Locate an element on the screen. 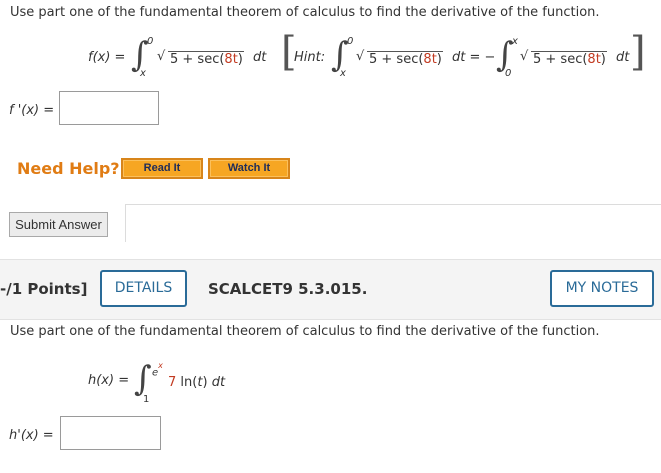 This screenshot has width=661, height=473. watch-it-button: Watch It is located at coordinates (249, 168).